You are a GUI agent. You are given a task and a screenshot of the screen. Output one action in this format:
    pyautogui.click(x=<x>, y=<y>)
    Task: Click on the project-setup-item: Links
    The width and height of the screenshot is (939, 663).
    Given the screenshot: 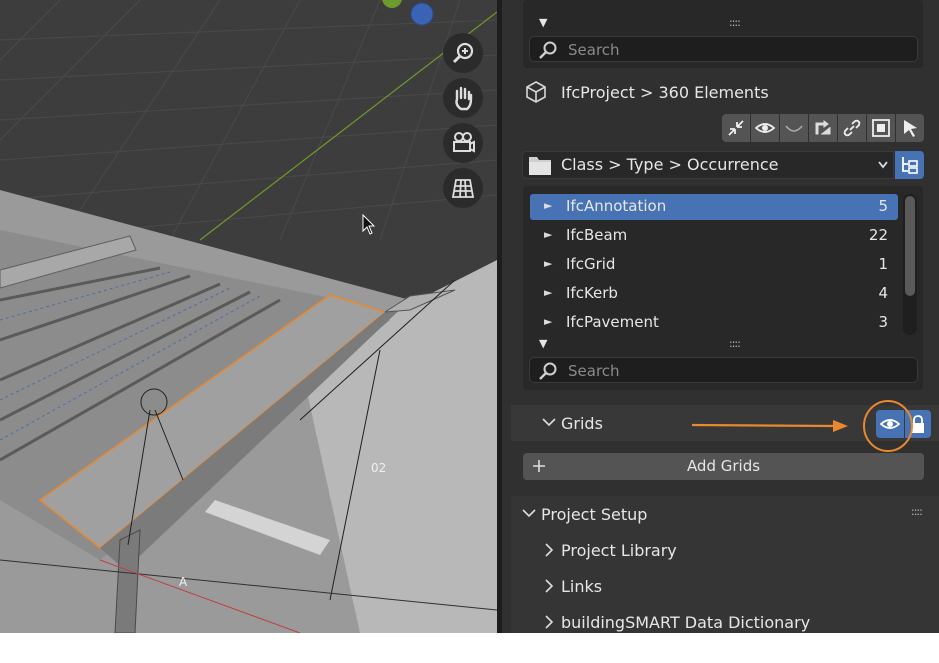 What is the action you would take?
    pyautogui.click(x=730, y=587)
    